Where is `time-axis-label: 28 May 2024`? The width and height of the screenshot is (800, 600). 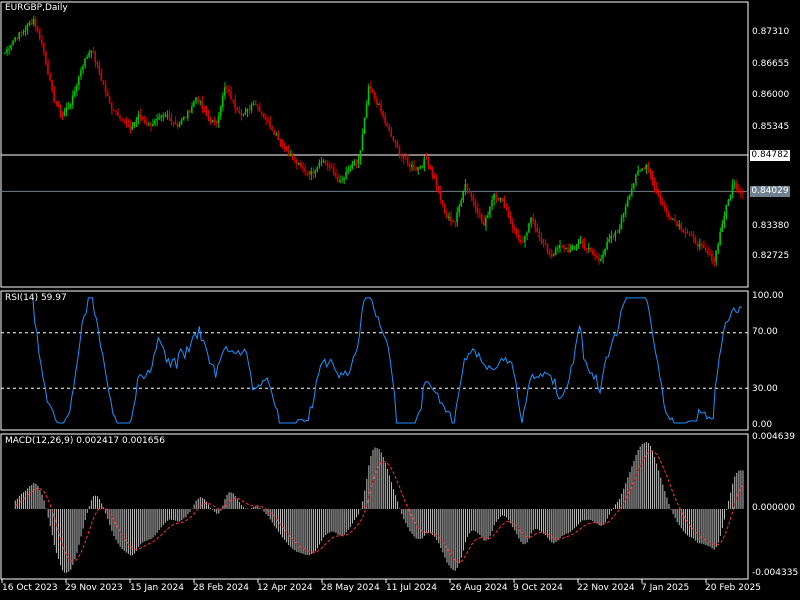
time-axis-label: 28 May 2024 is located at coordinates (350, 588).